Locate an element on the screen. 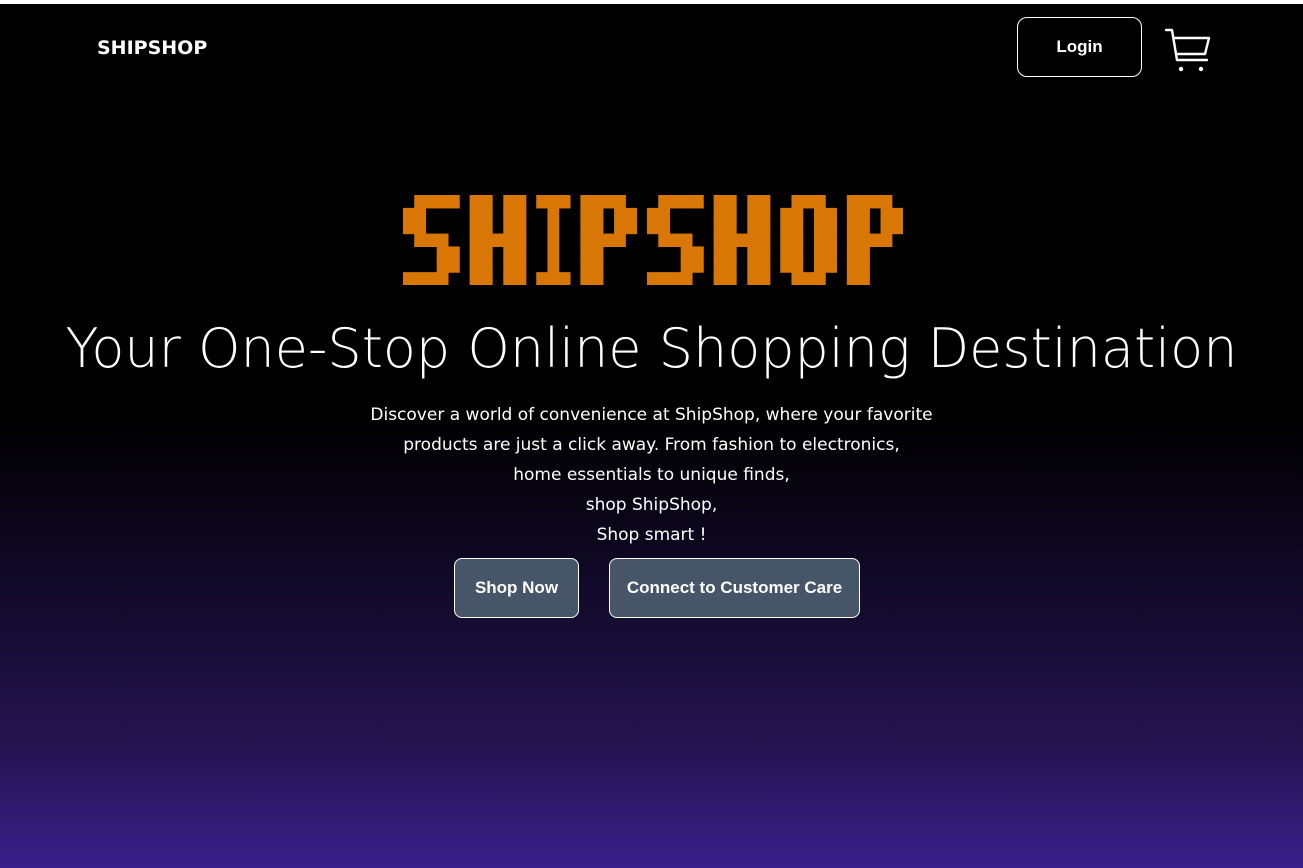 Image resolution: width=1303 pixels, height=868 pixels. login-button: Login is located at coordinates (1079, 47).